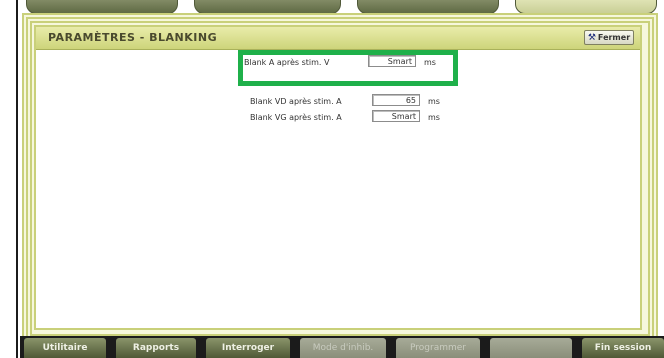 This screenshot has width=664, height=358. I want to click on highlight-box: Blank A après stim. V Smart ms, so click(348, 68).